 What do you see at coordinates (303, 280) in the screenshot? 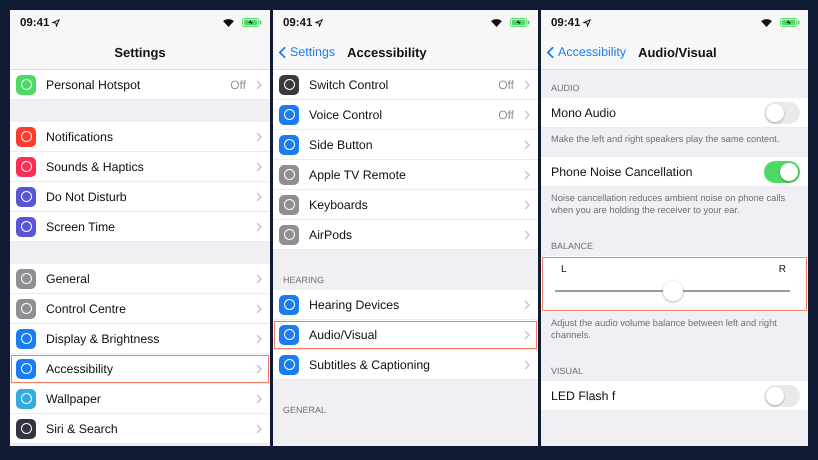
I see `section-header: HEARING` at bounding box center [303, 280].